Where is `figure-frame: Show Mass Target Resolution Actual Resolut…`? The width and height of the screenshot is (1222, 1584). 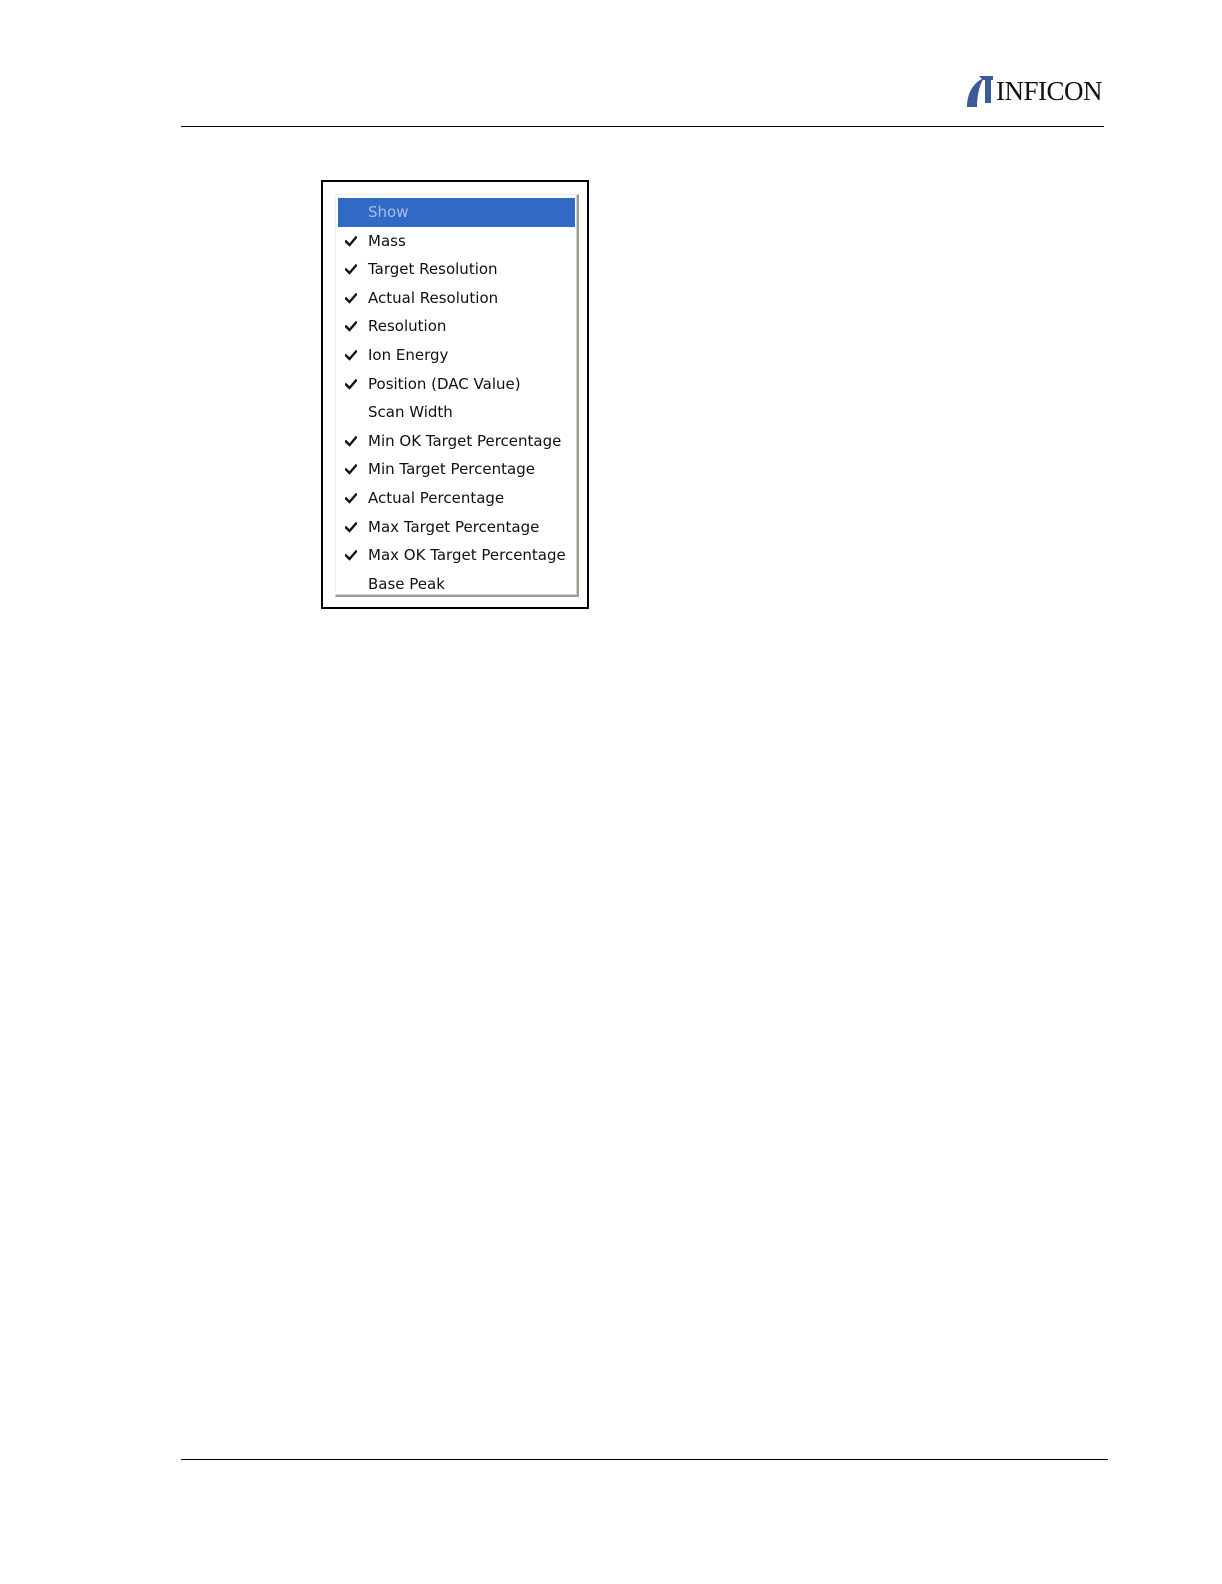
figure-frame: Show Mass Target Resolution Actual Resolut… is located at coordinates (455, 394).